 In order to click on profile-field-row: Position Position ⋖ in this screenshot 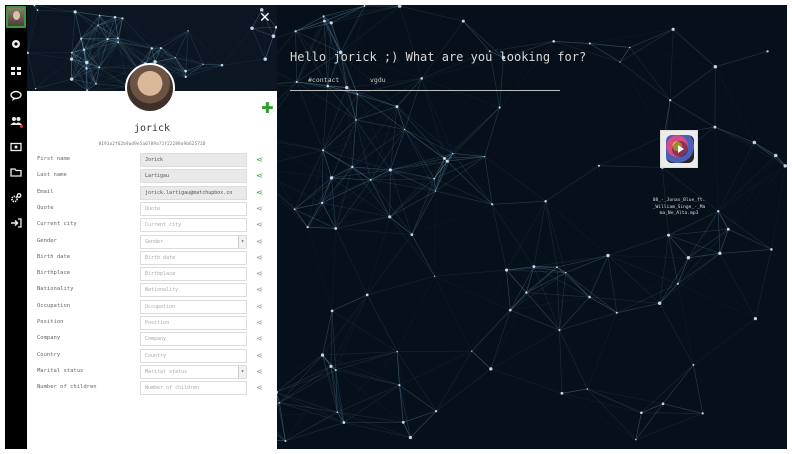, I will do `click(152, 323)`.